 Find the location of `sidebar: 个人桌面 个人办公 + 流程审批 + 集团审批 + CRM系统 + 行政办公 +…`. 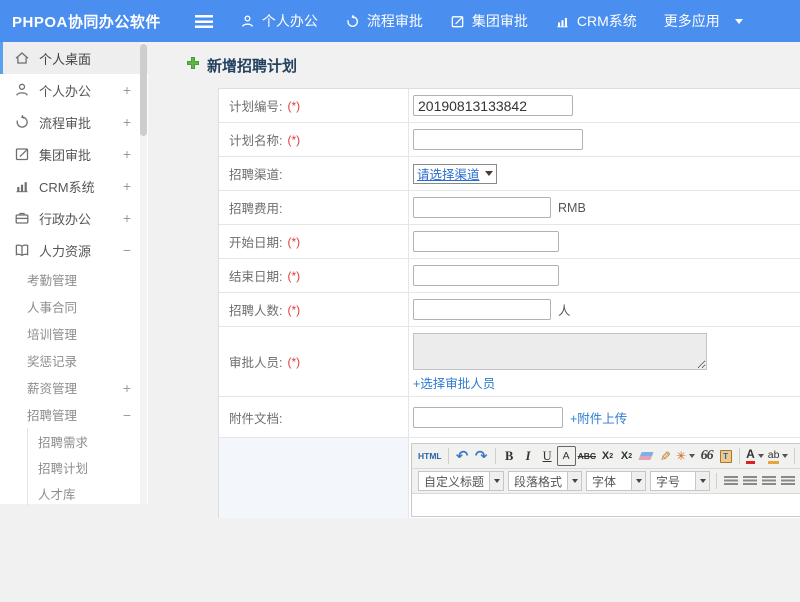

sidebar: 个人桌面 个人办公 + 流程审批 + 集团审批 + CRM系统 + 行政办公 +… is located at coordinates (74, 274).